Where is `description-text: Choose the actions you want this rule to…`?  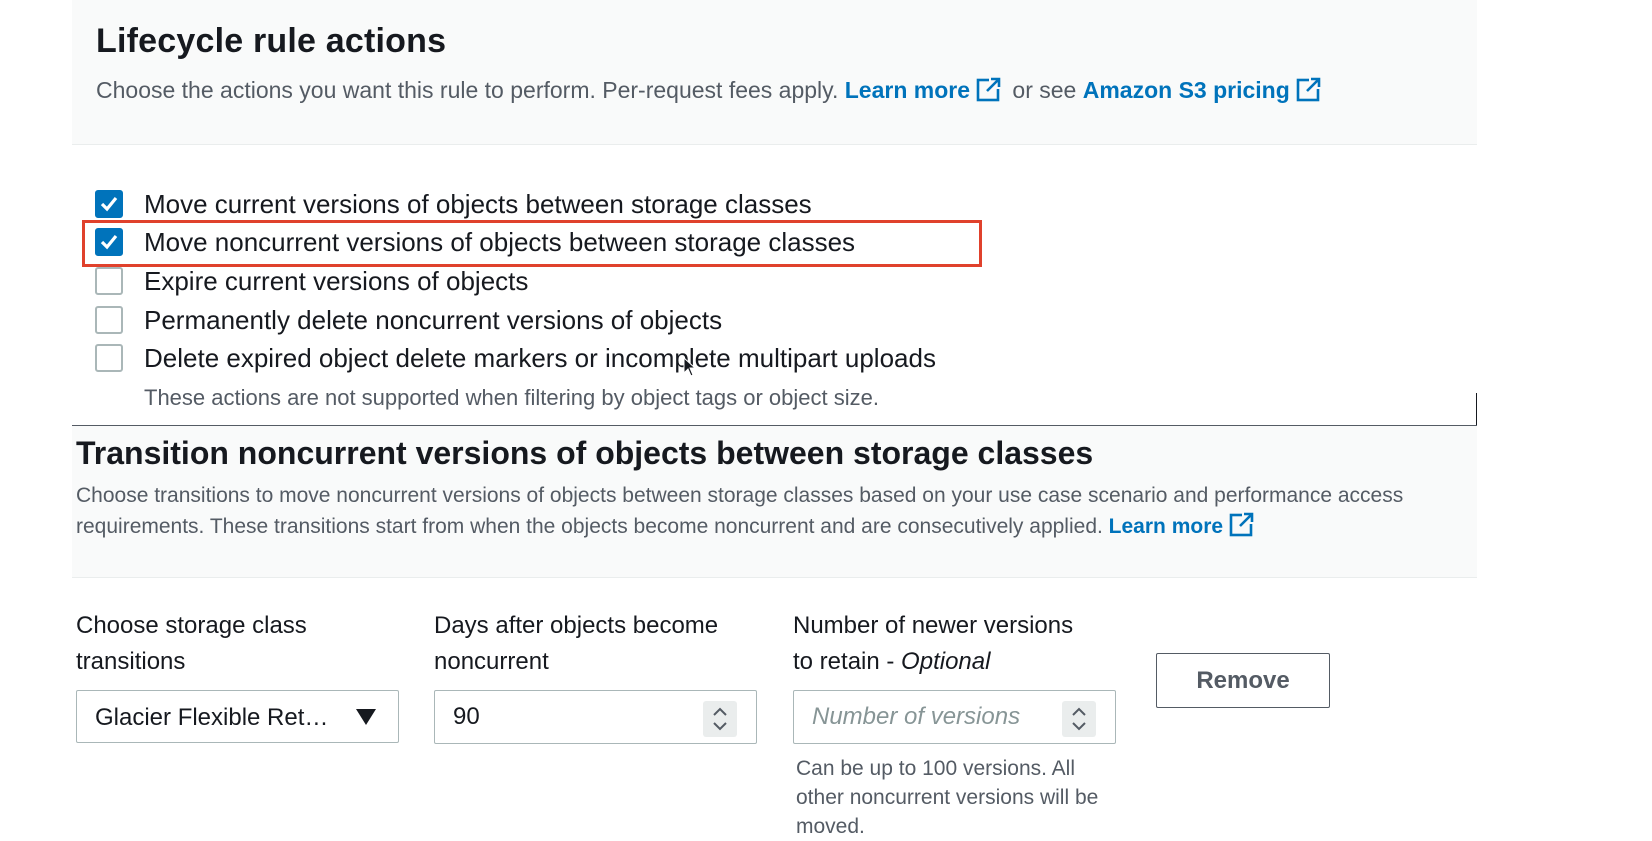
description-text: Choose the actions you want this rule to… is located at coordinates (467, 90).